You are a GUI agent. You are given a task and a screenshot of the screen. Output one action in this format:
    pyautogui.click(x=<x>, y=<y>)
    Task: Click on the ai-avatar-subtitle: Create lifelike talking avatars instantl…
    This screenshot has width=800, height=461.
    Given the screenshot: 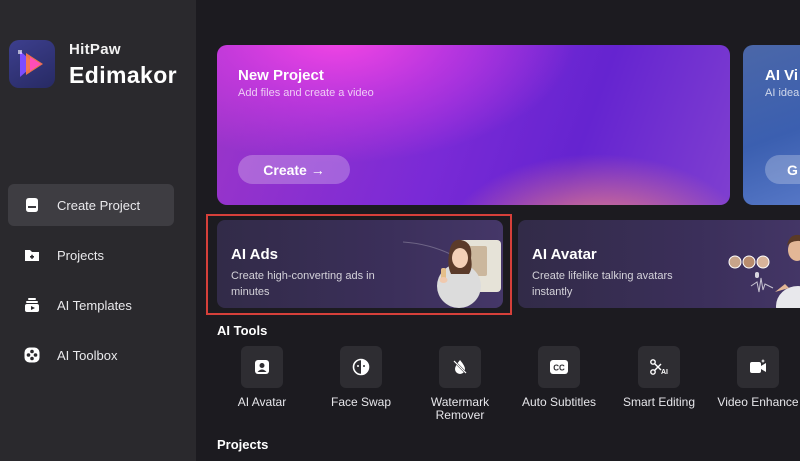 What is the action you would take?
    pyautogui.click(x=602, y=284)
    